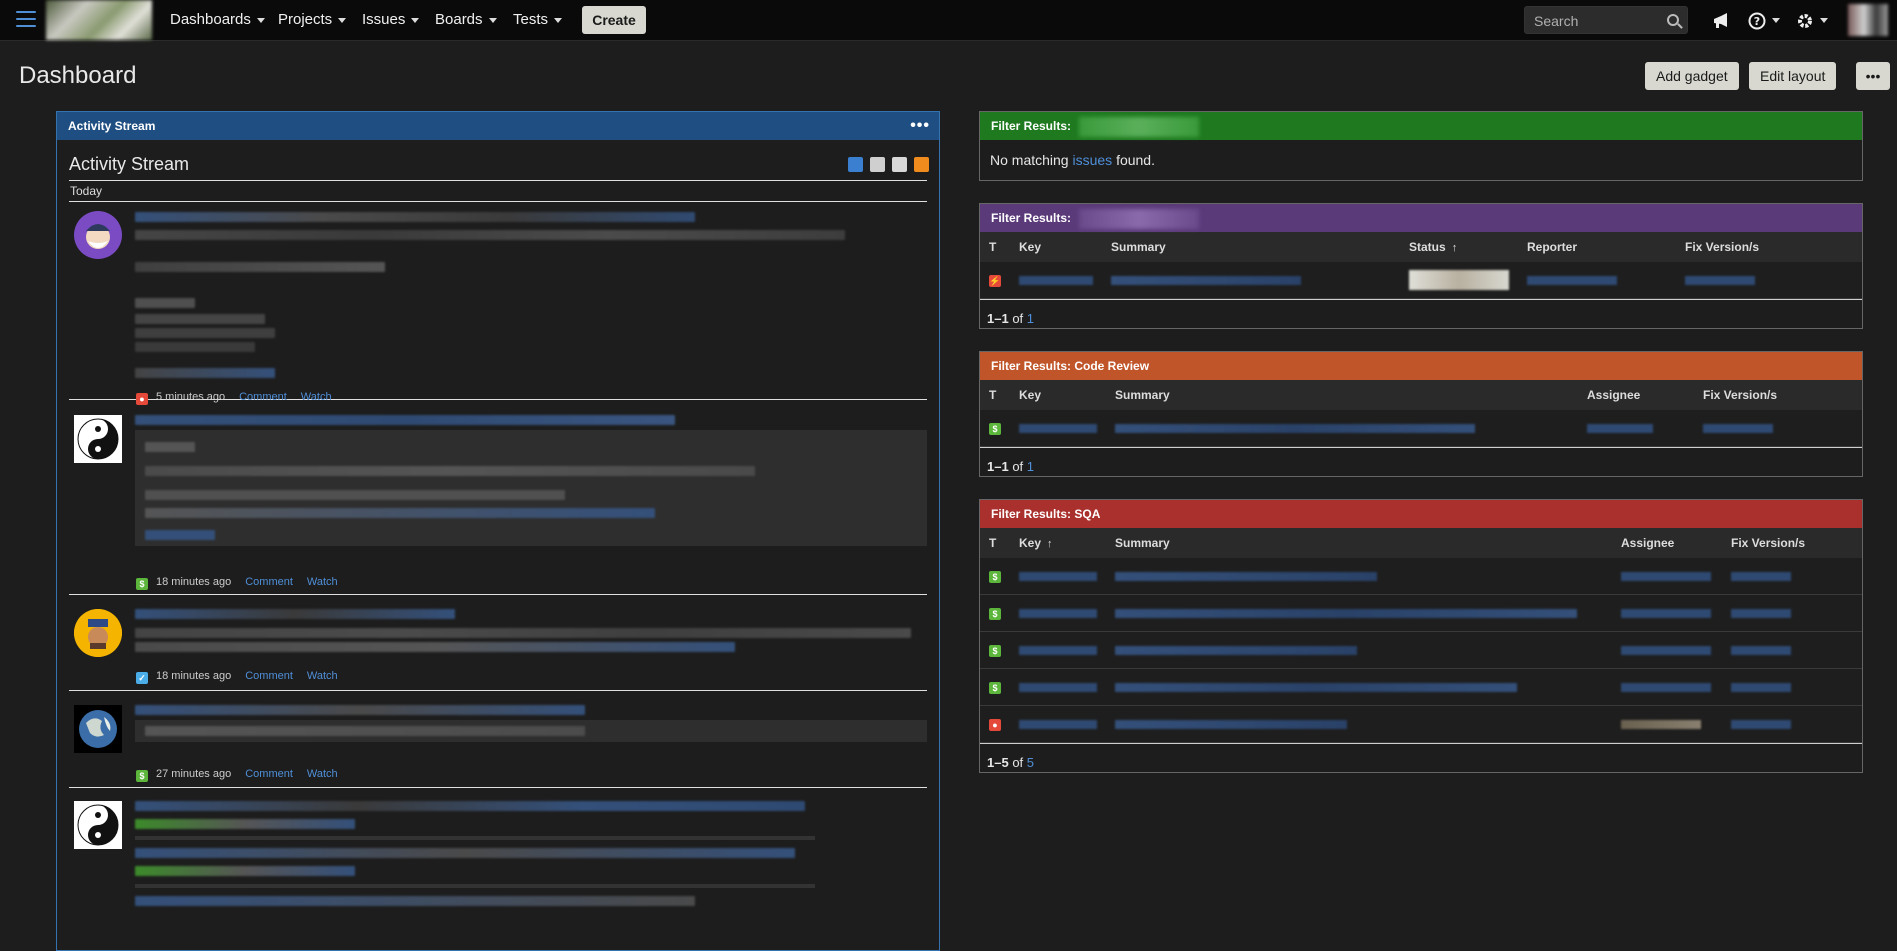  I want to click on table-row: ⚡, so click(1421, 280).